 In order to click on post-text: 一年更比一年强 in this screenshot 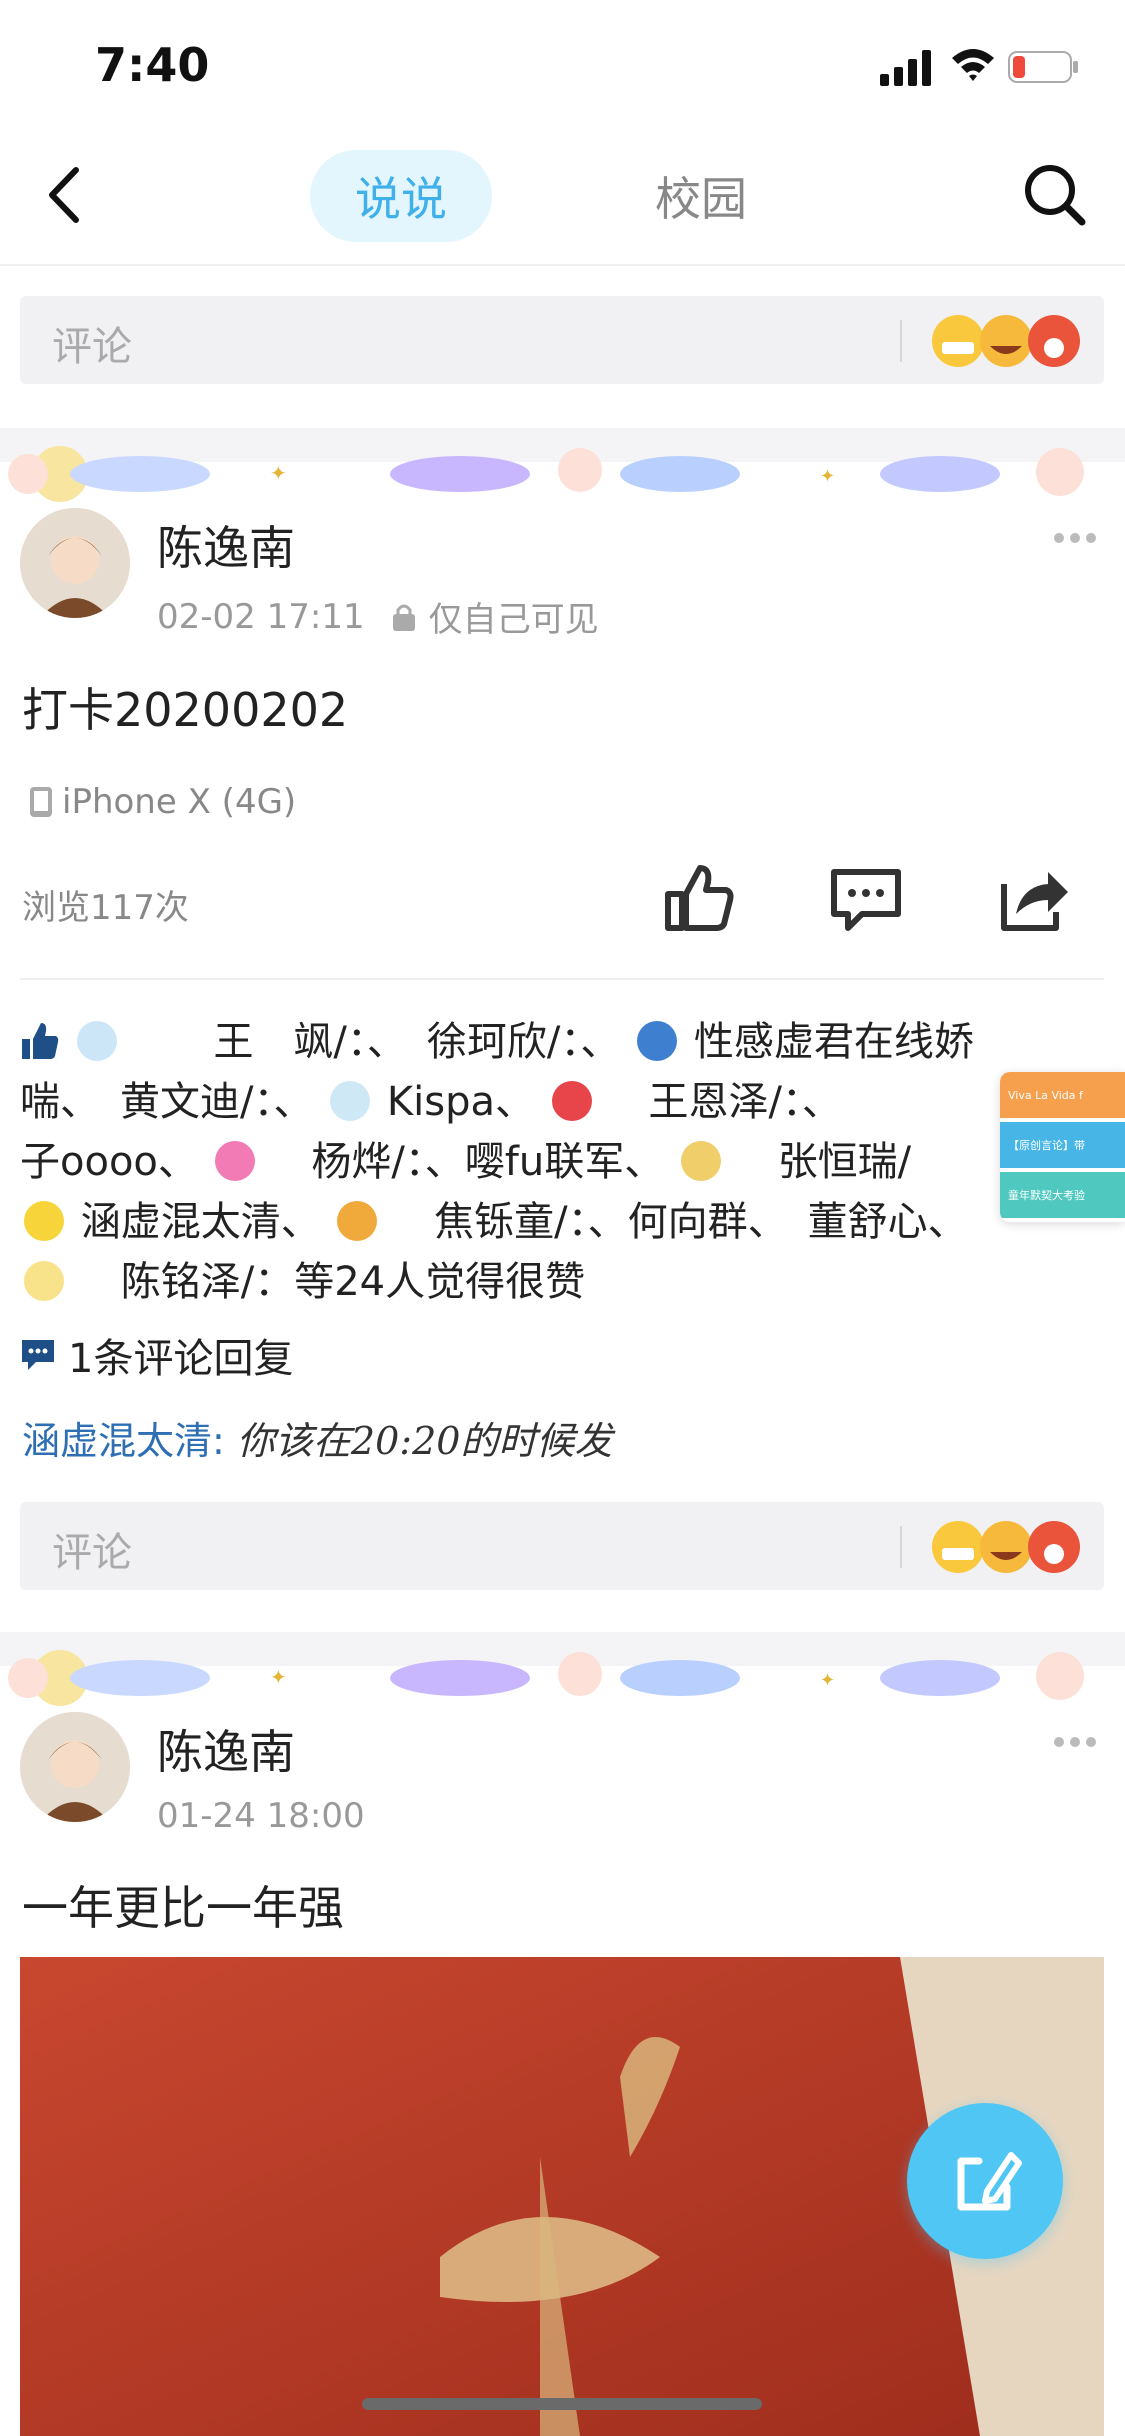, I will do `click(183, 1908)`.